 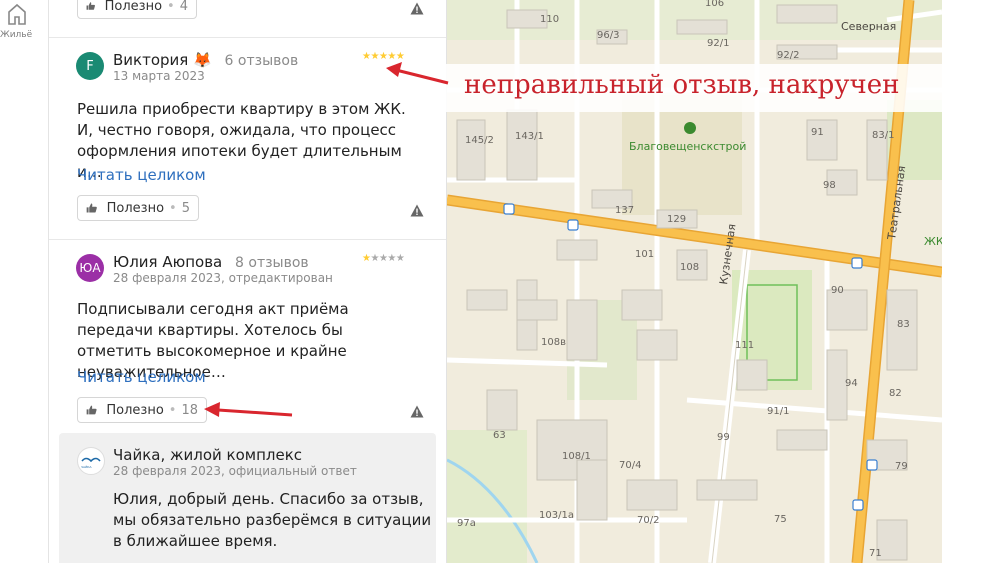 What do you see at coordinates (933, 241) in the screenshot?
I see `svg-text: ЖК` at bounding box center [933, 241].